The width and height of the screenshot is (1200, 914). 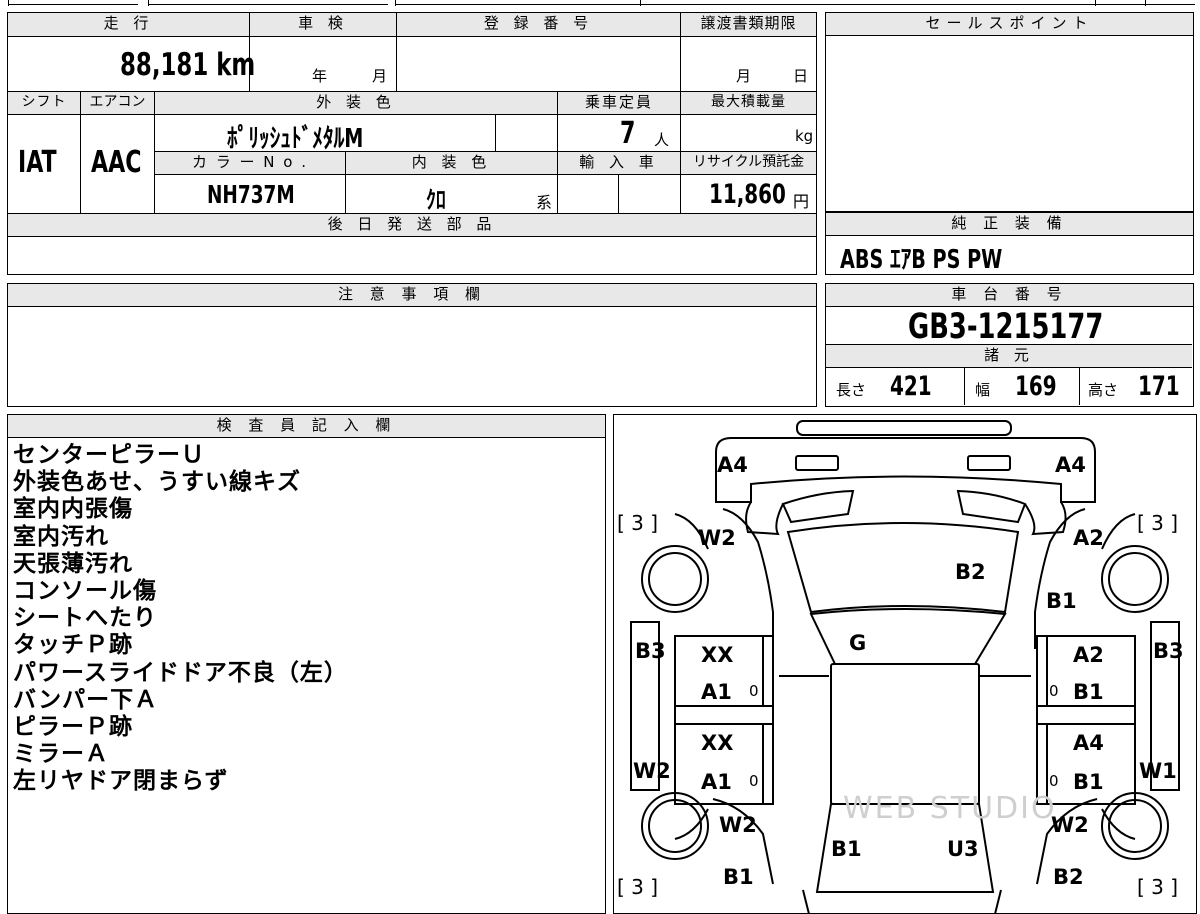 I want to click on mark-b1-rear-center: B1, so click(x=846, y=849).